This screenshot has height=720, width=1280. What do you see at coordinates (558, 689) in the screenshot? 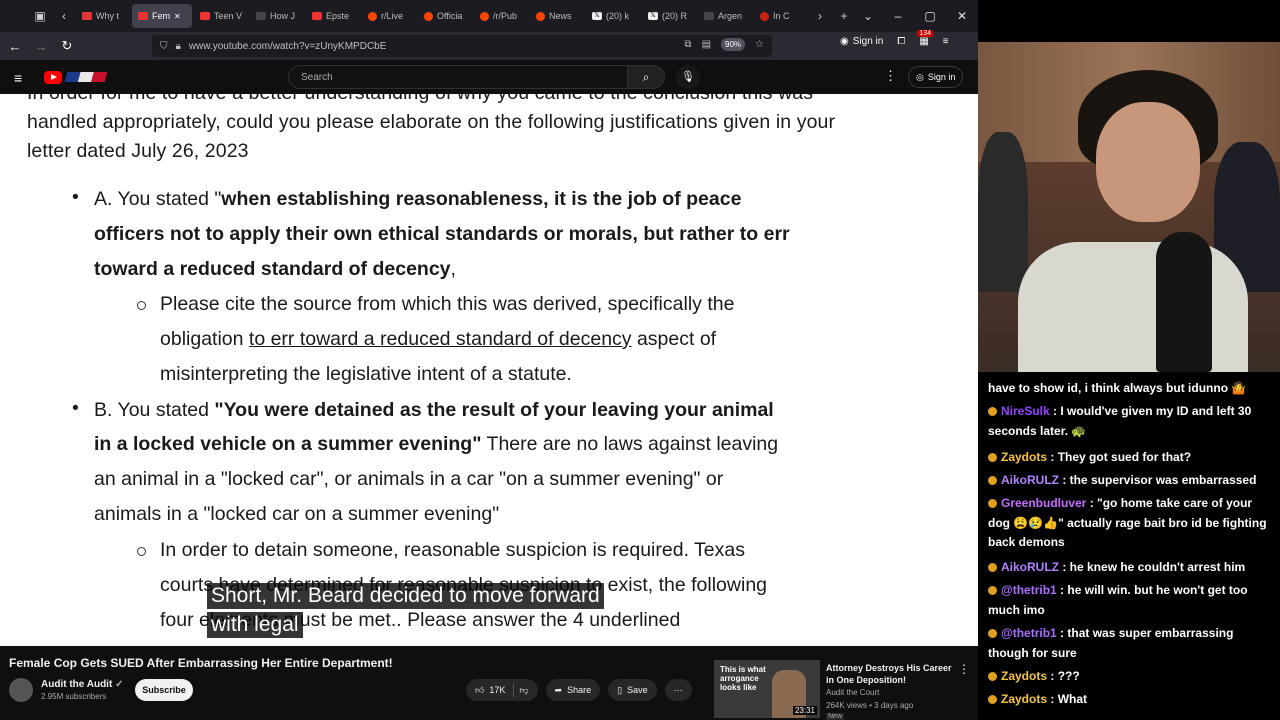
I see `share-icon: ➦` at bounding box center [558, 689].